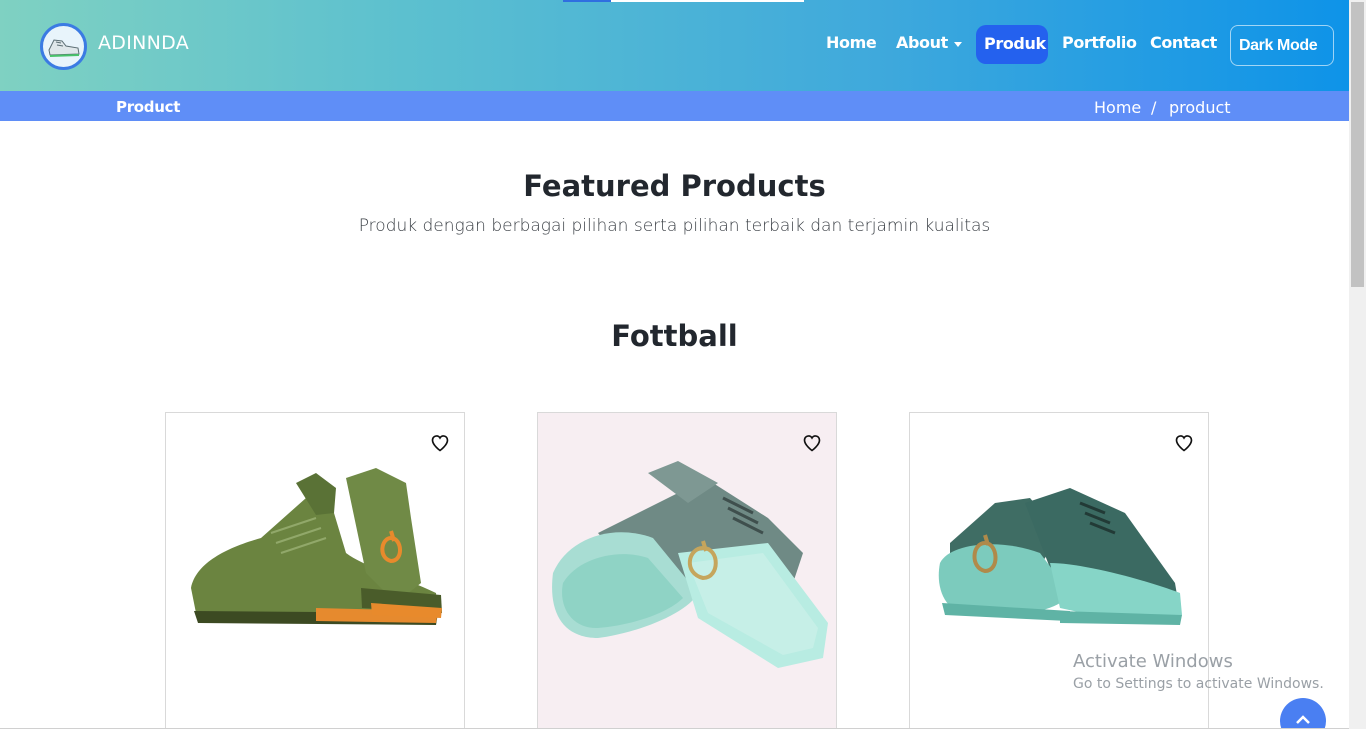 The width and height of the screenshot is (1366, 729). I want to click on nav-produk: Produk, so click(1012, 44).